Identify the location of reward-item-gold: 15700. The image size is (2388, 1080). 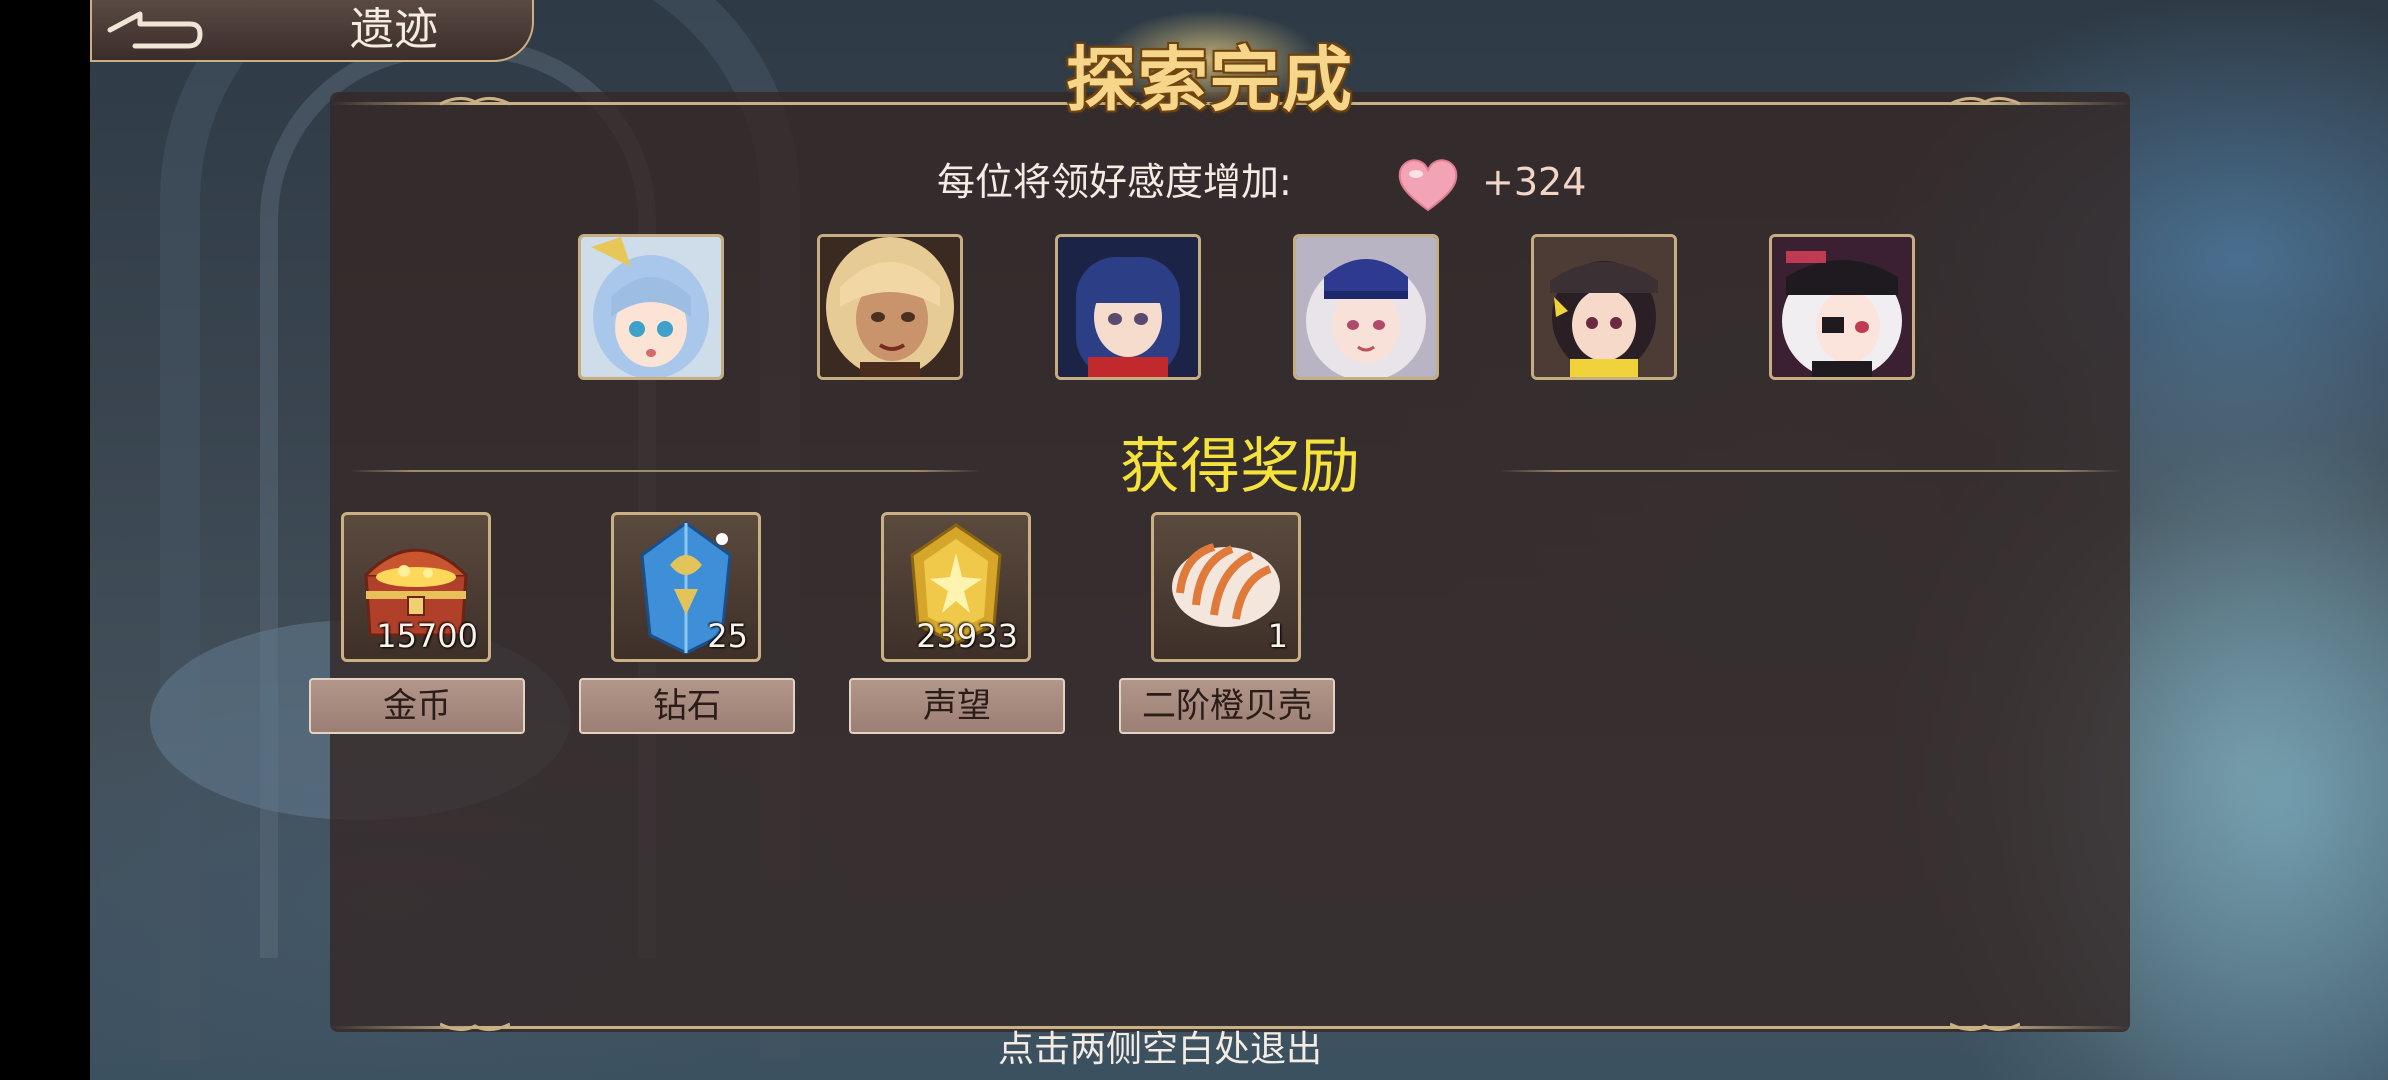
(416, 587).